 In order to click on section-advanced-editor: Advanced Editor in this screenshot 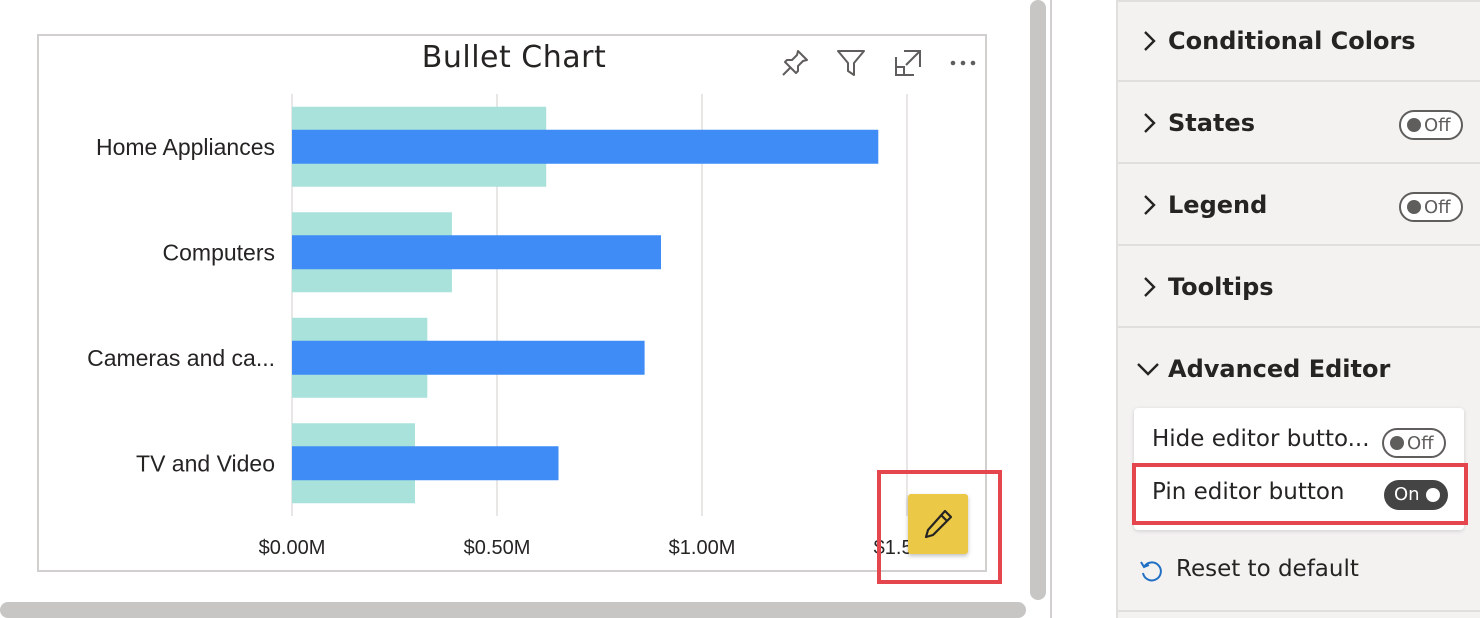, I will do `click(1299, 369)`.